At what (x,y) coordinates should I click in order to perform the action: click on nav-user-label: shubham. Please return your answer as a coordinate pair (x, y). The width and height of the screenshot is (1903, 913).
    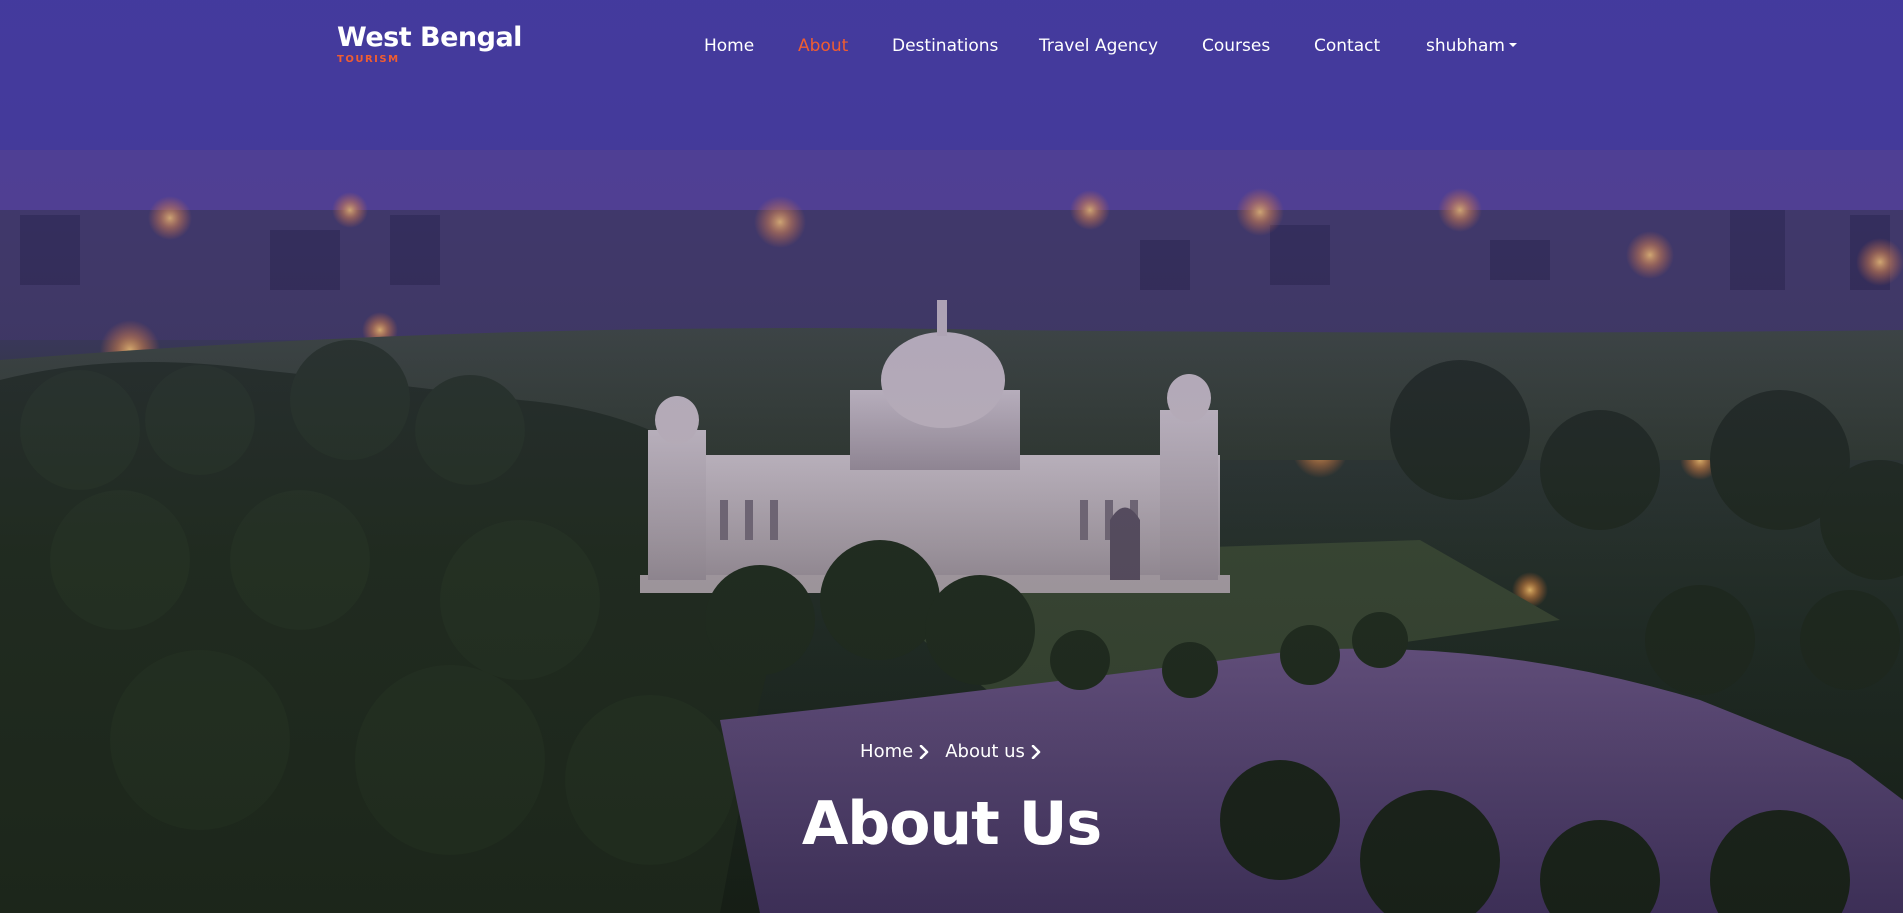
    Looking at the image, I should click on (1465, 46).